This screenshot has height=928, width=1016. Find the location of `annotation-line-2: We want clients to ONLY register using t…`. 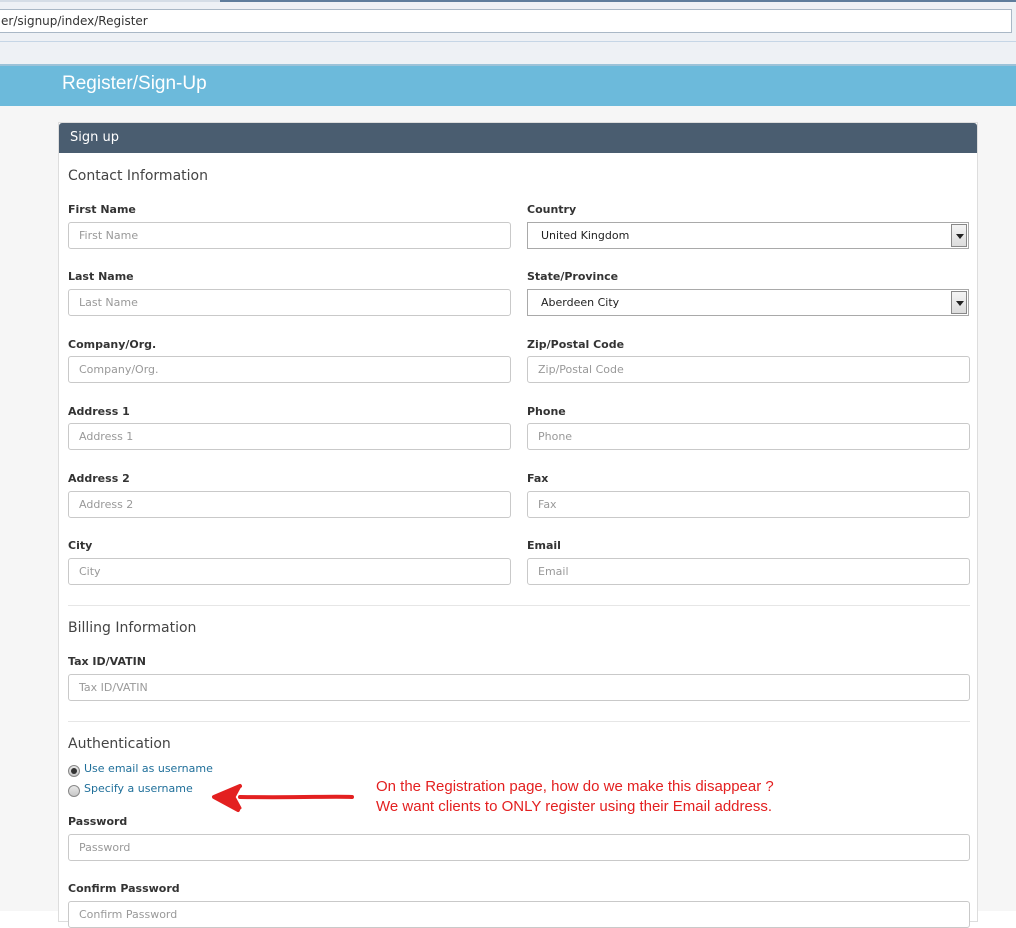

annotation-line-2: We want clients to ONLY register using t… is located at coordinates (574, 806).